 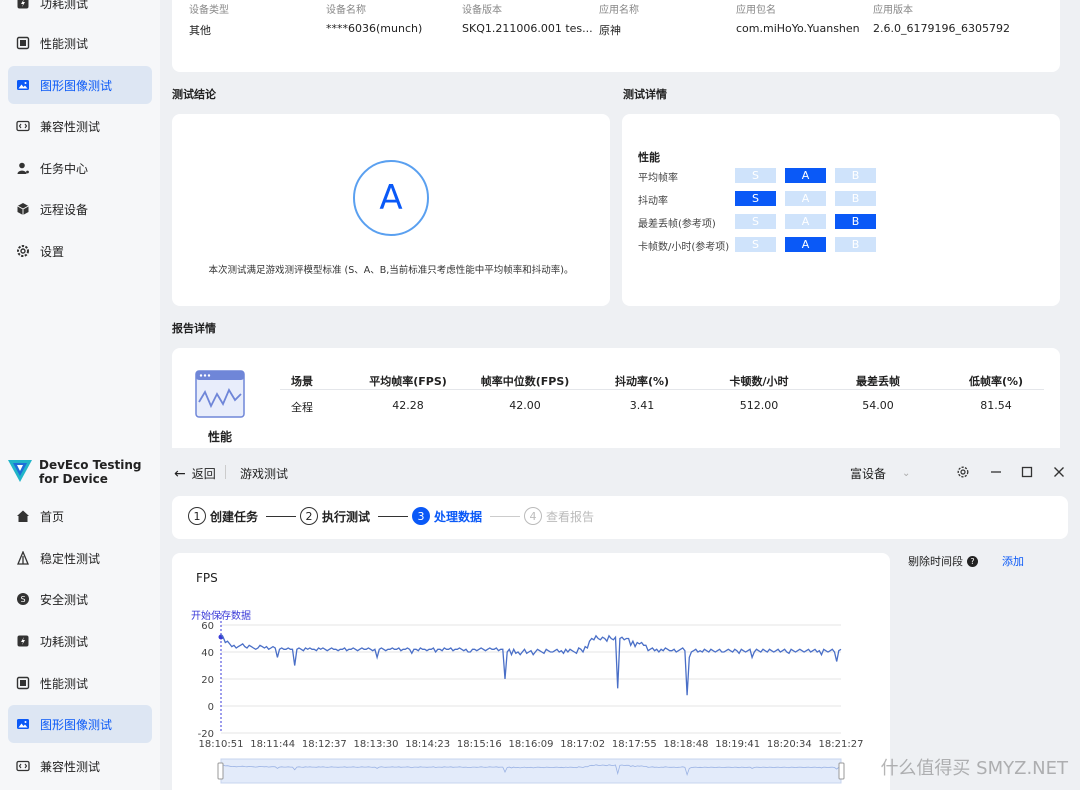 I want to click on cube-icon, so click(x=23, y=209).